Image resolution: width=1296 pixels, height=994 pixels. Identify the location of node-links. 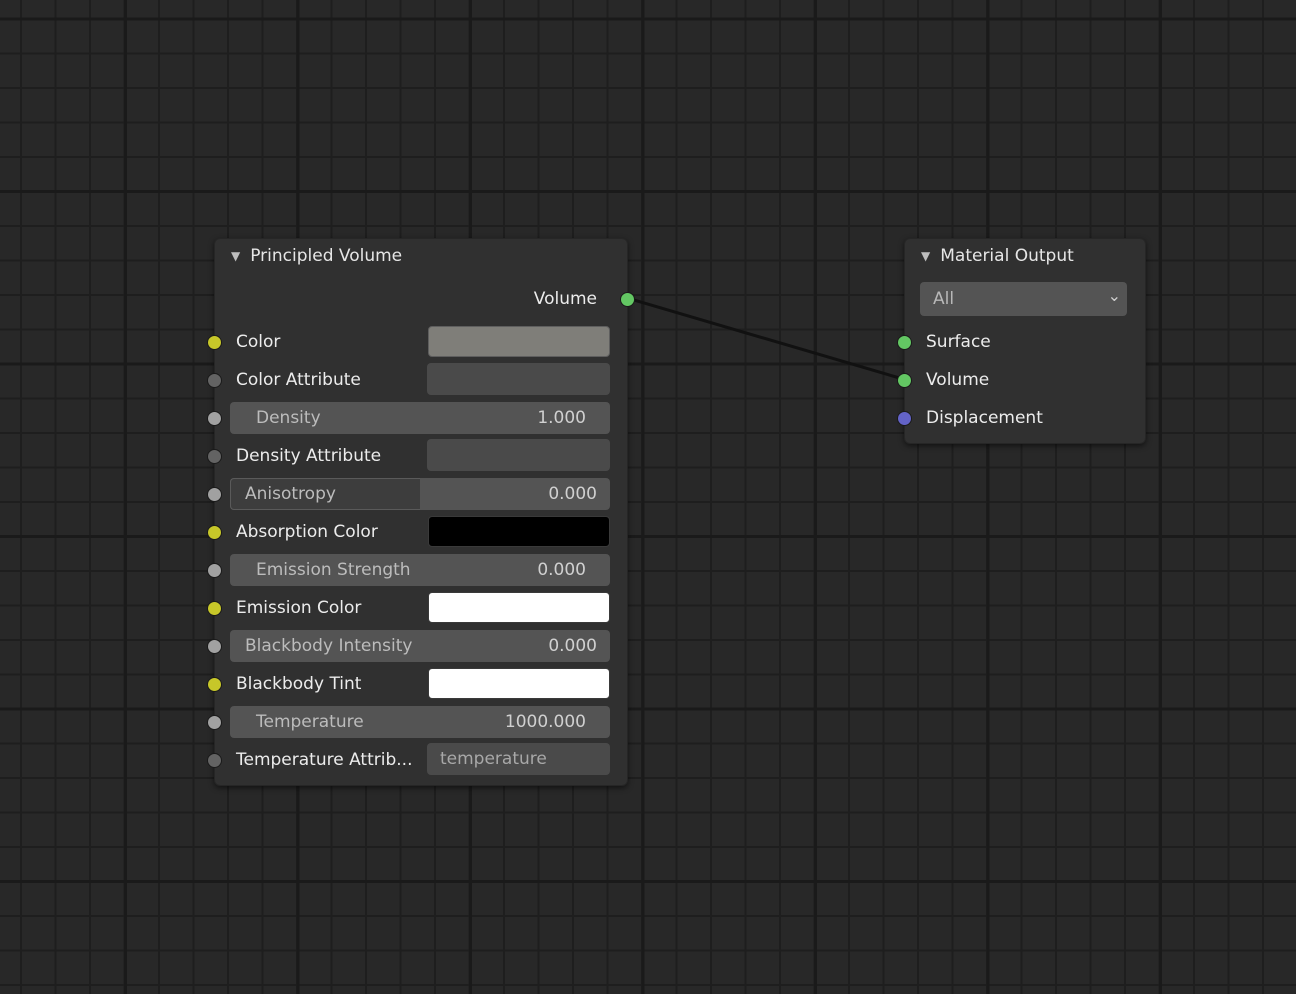
(765, 338).